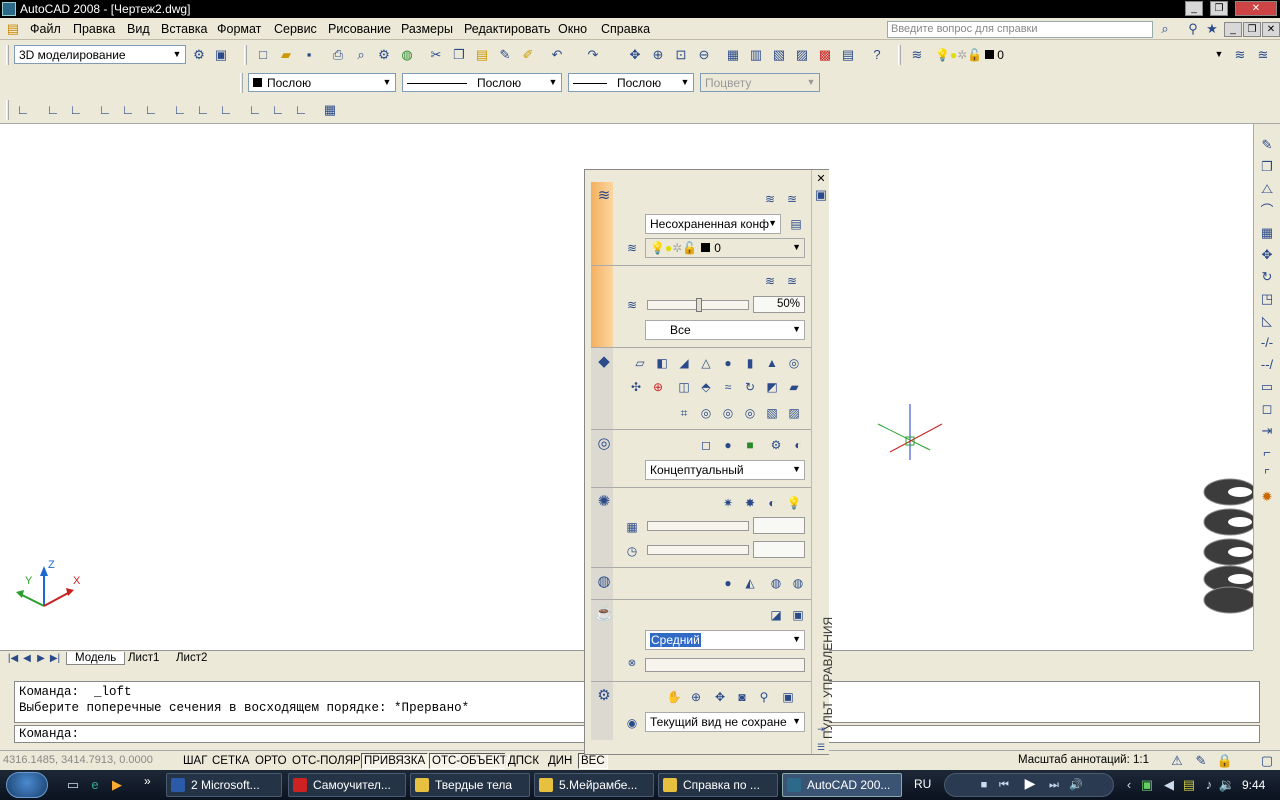 This screenshot has height=800, width=1280. What do you see at coordinates (1267, 189) in the screenshot?
I see `mirror-icon: ⧍` at bounding box center [1267, 189].